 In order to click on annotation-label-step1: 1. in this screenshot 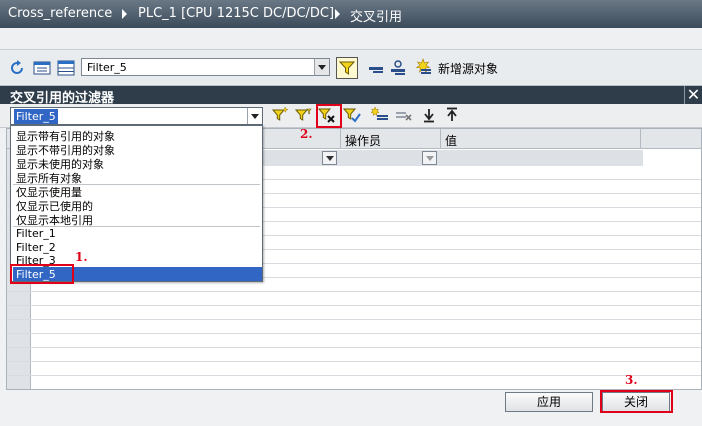, I will do `click(81, 257)`.